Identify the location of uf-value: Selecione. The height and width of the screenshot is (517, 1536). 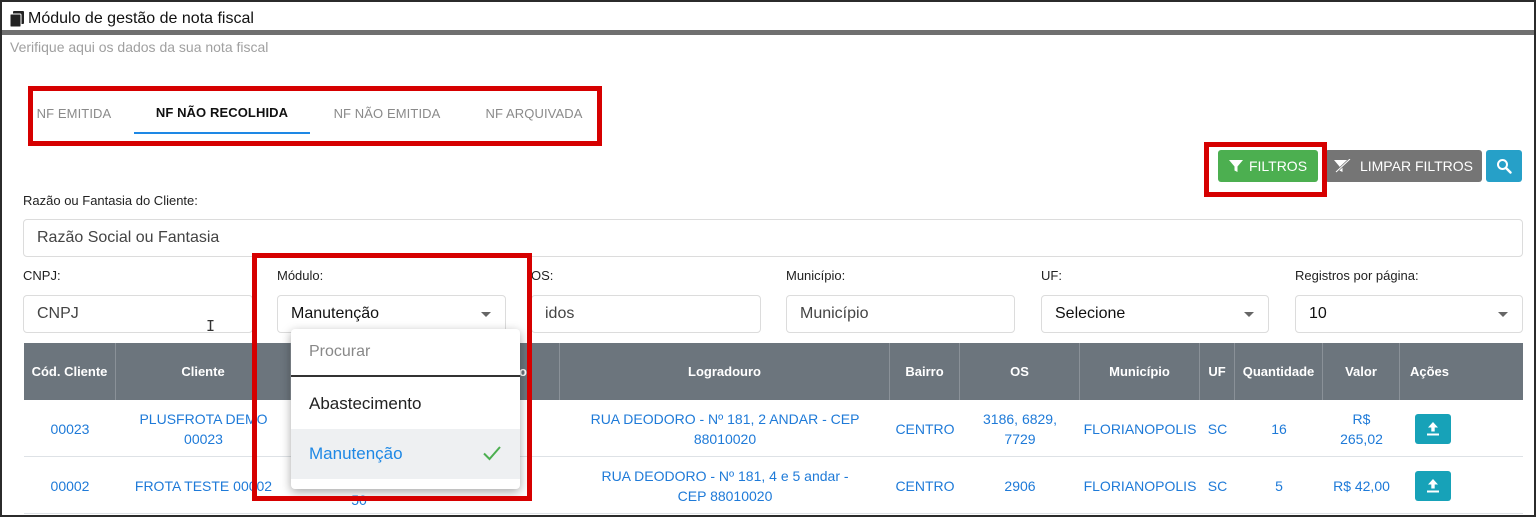
(1090, 313).